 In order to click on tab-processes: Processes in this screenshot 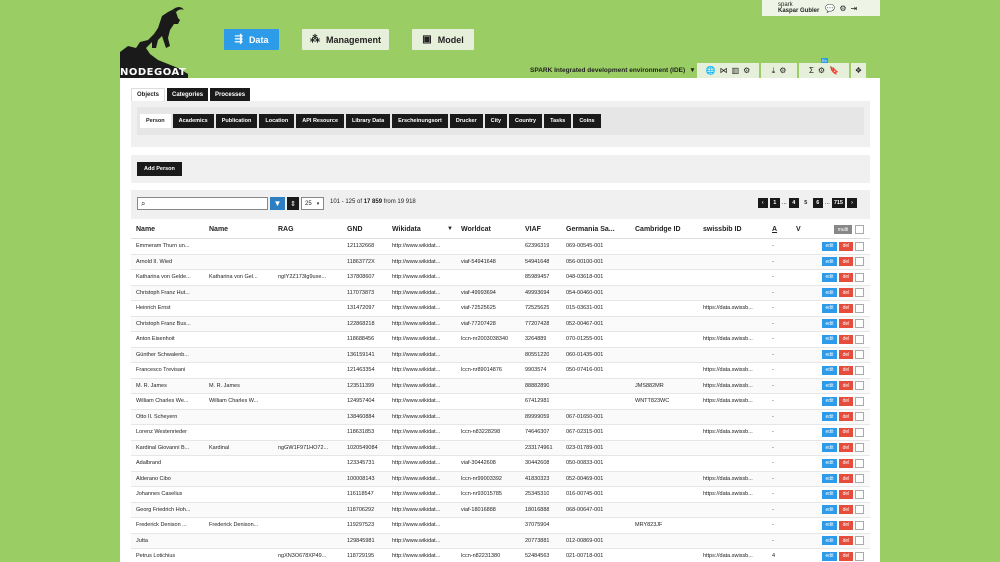, I will do `click(230, 94)`.